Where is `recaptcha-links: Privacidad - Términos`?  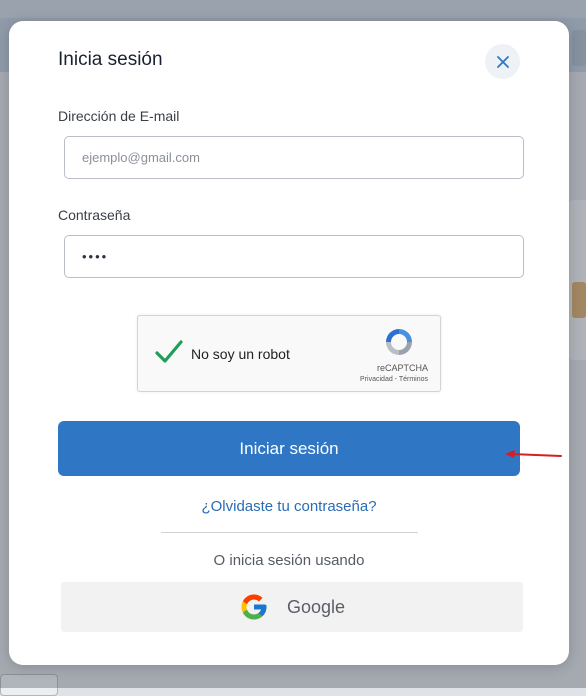 recaptcha-links: Privacidad - Términos is located at coordinates (394, 379).